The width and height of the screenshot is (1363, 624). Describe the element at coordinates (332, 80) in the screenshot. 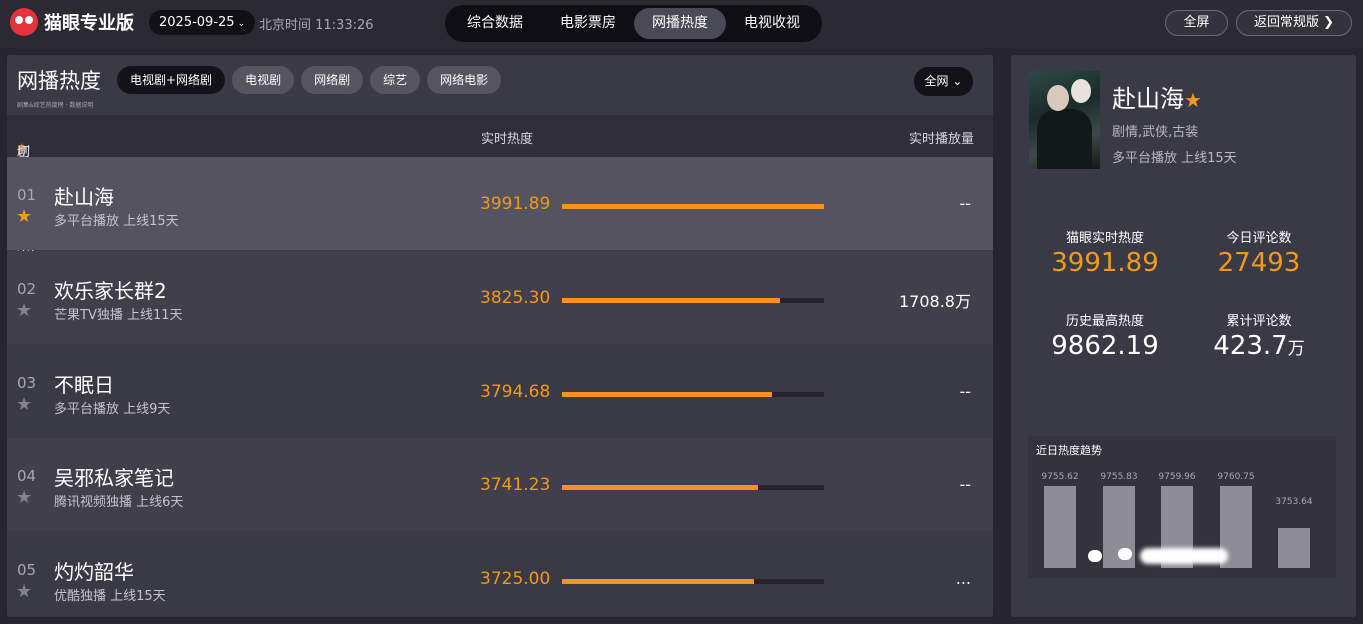

I see `filter-web-series: 网络剧` at that location.